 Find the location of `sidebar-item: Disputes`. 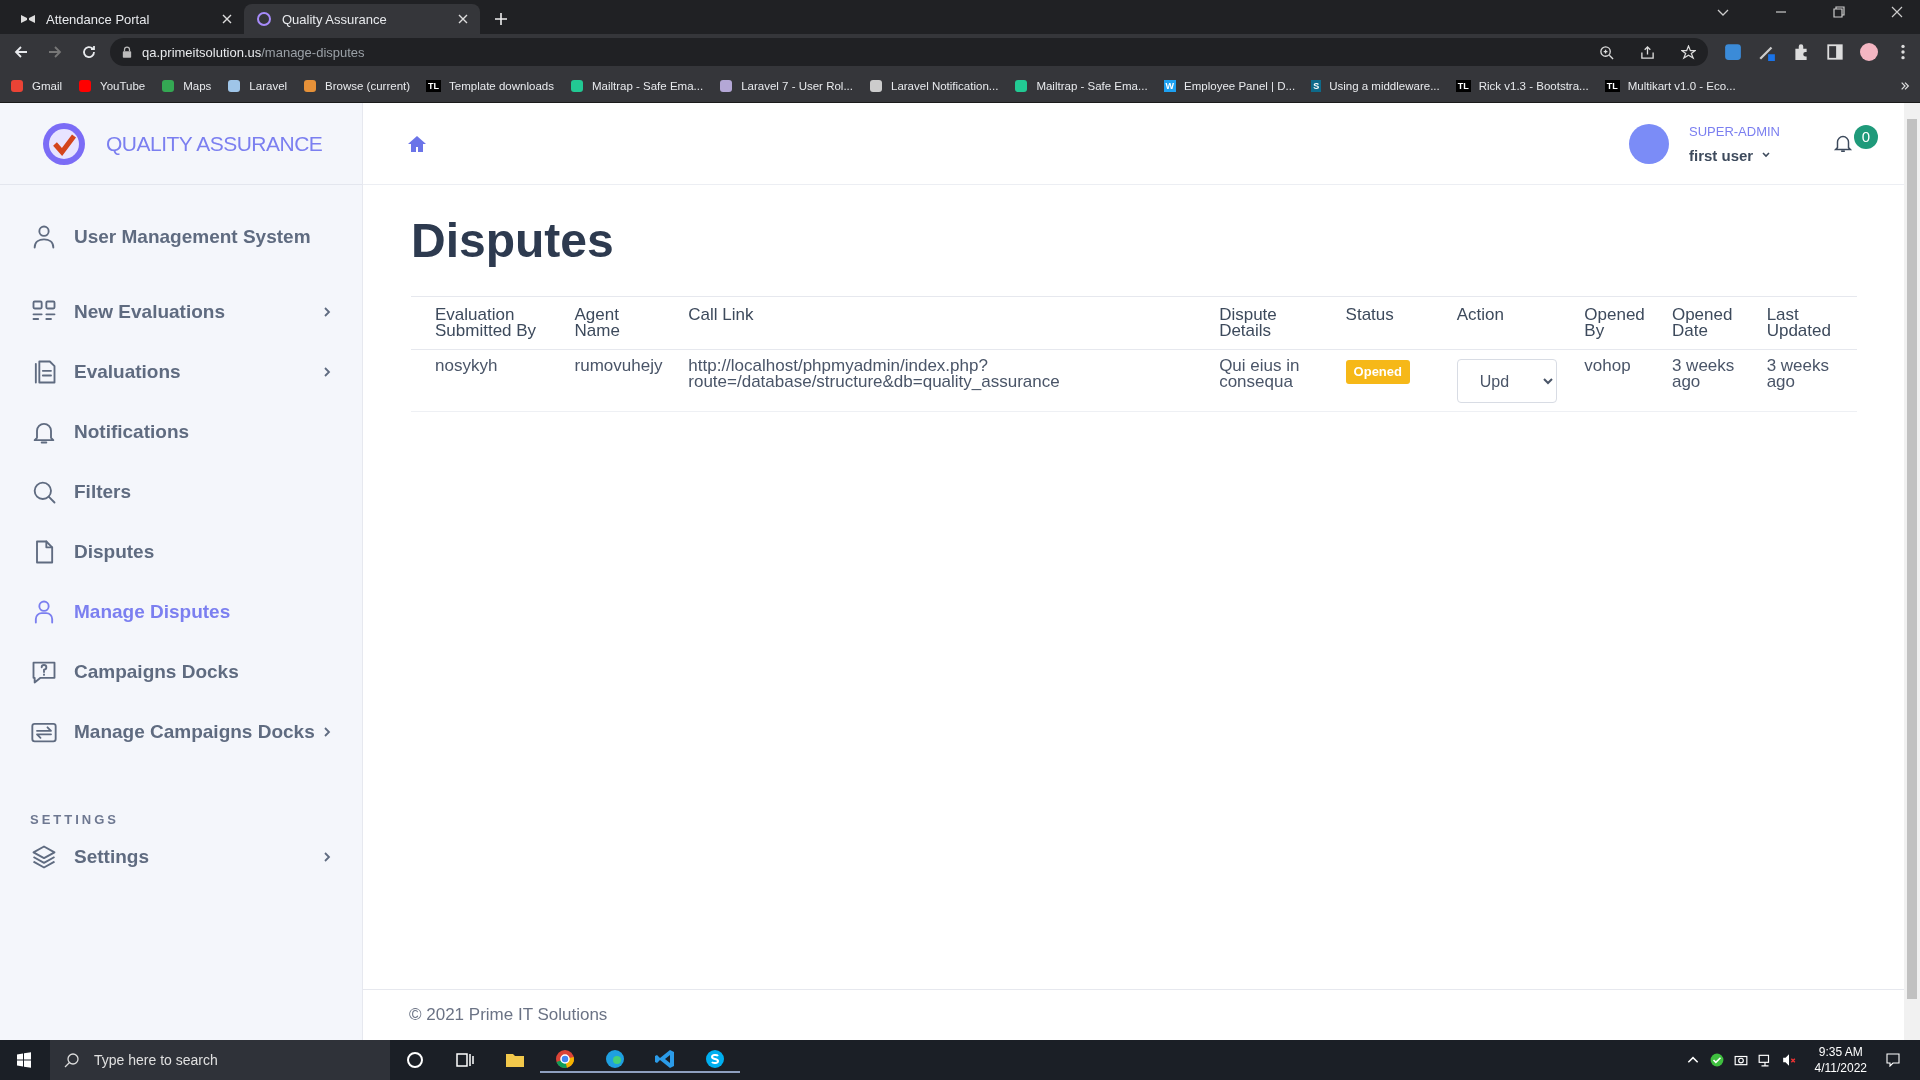

sidebar-item: Disputes is located at coordinates (181, 552).